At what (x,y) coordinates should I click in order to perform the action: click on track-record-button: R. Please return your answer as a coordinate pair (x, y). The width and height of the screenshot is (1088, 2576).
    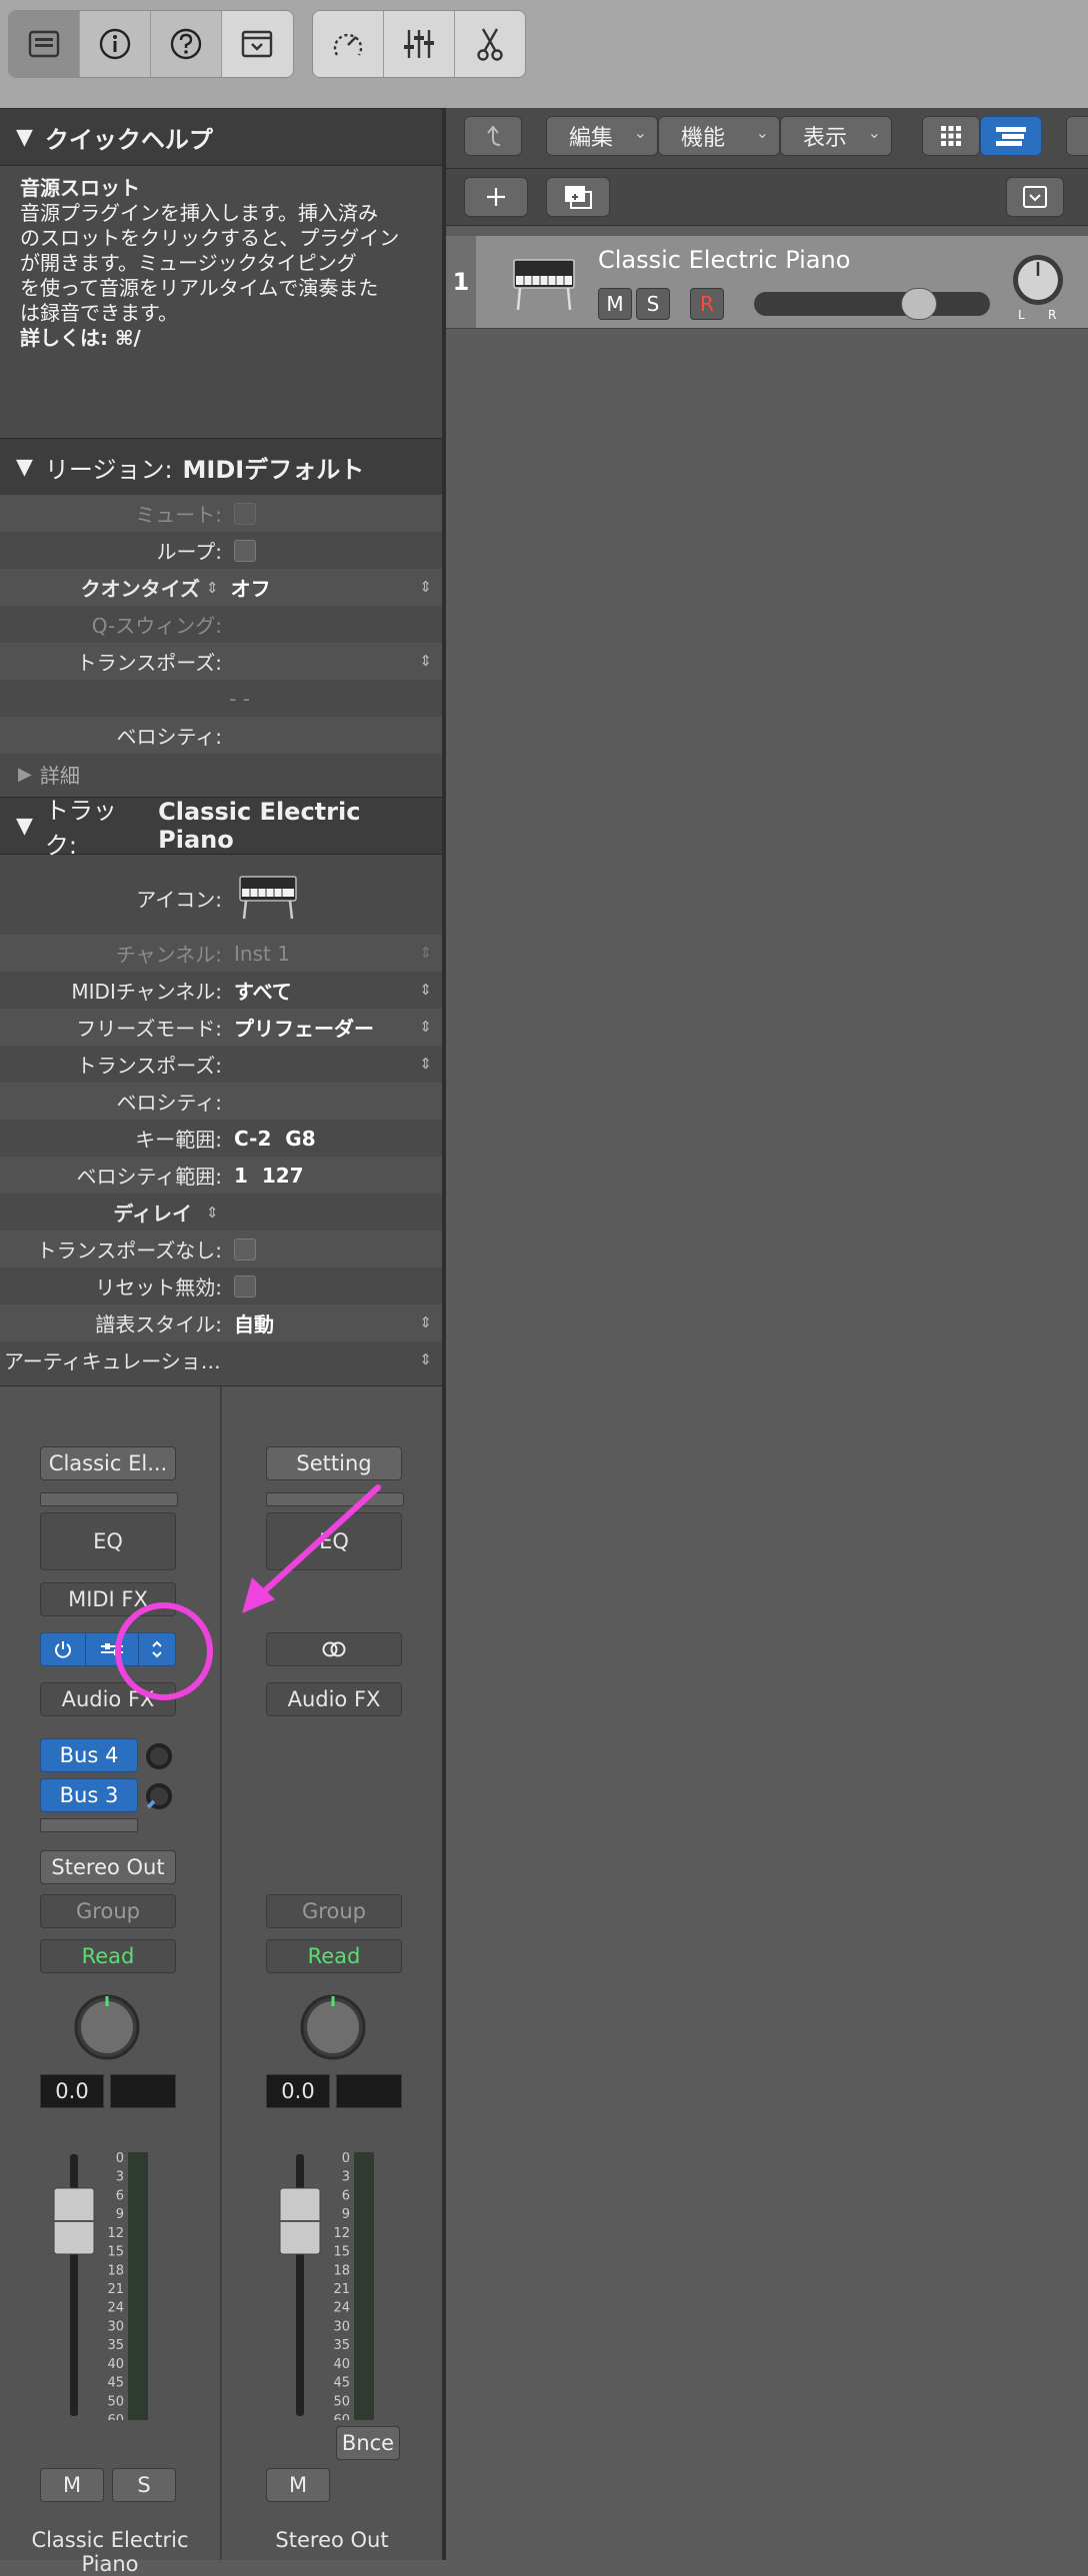
    Looking at the image, I should click on (707, 304).